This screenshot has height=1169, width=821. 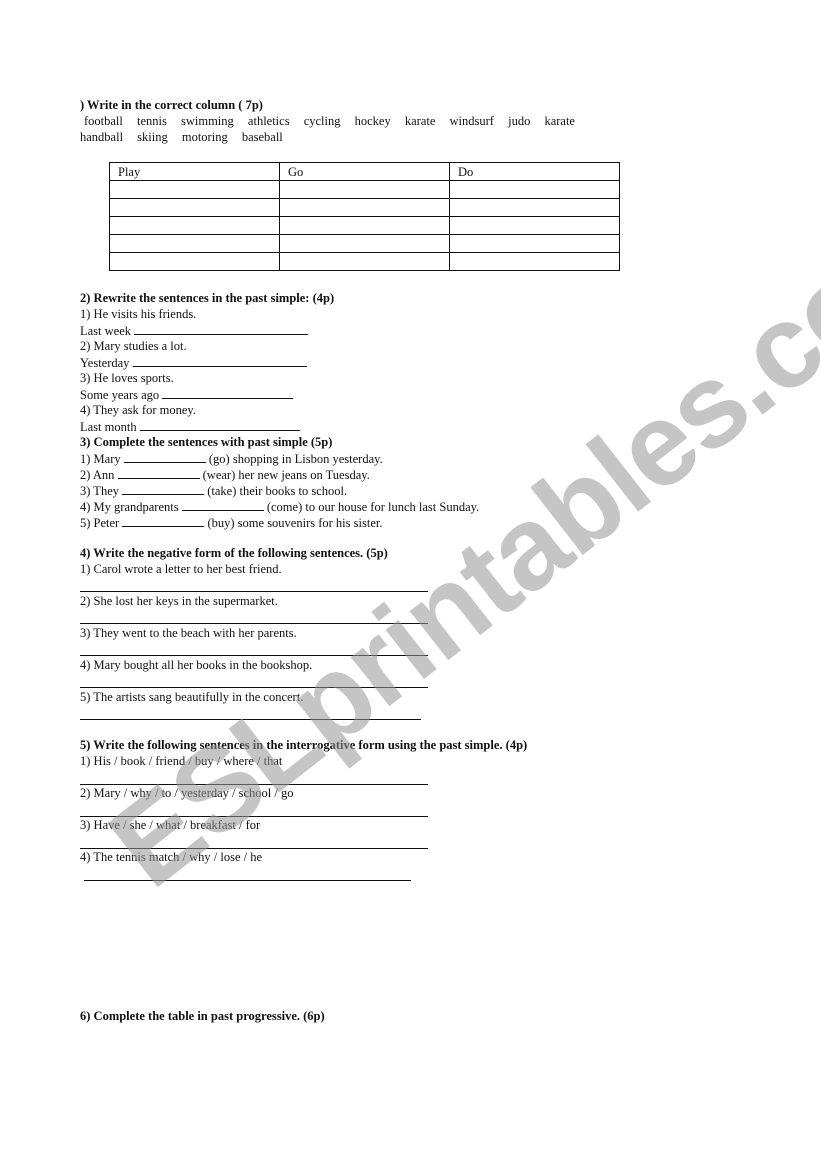 What do you see at coordinates (152, 121) in the screenshot?
I see `word: tennis` at bounding box center [152, 121].